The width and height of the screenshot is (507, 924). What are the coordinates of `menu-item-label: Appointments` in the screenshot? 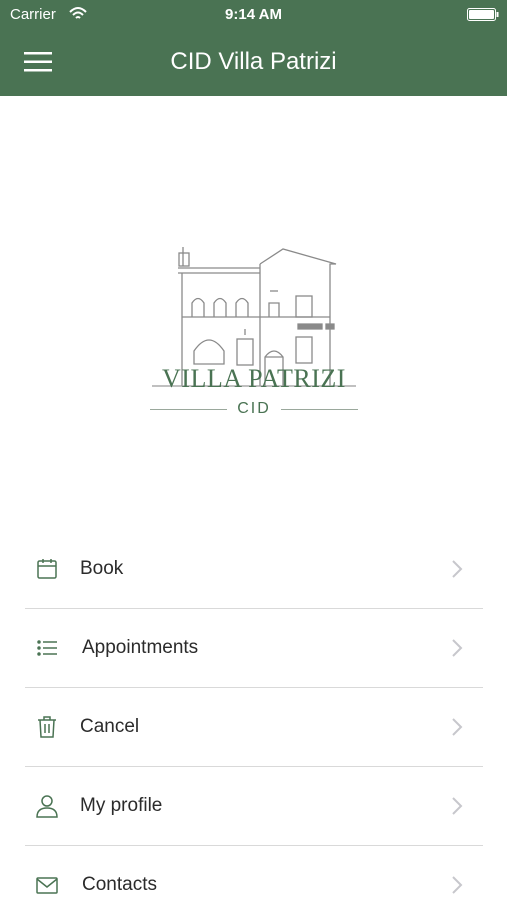 It's located at (140, 647).